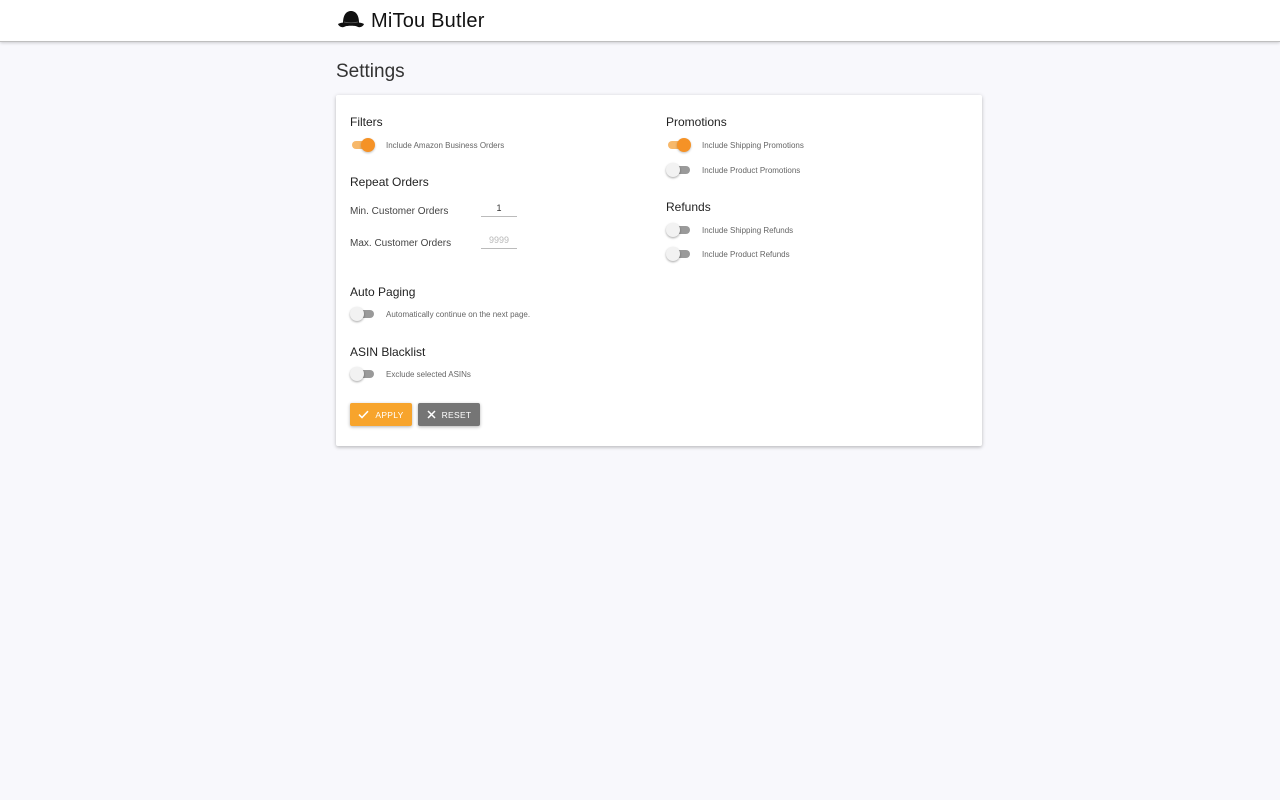 Image resolution: width=1280 pixels, height=800 pixels. I want to click on product-refunds-toggle-row: Include Product Refunds, so click(728, 254).